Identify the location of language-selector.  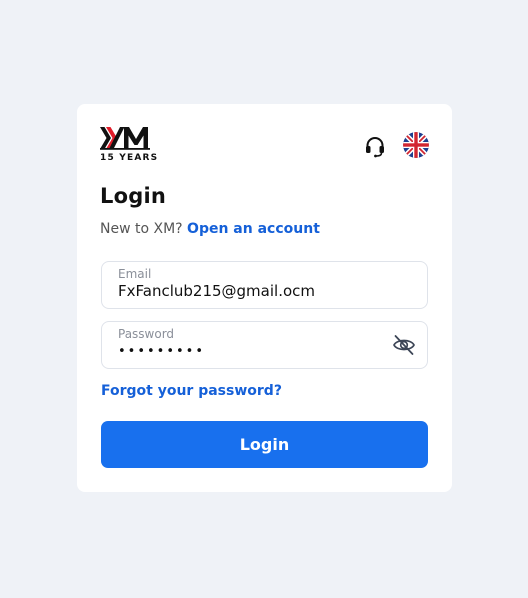
(416, 145).